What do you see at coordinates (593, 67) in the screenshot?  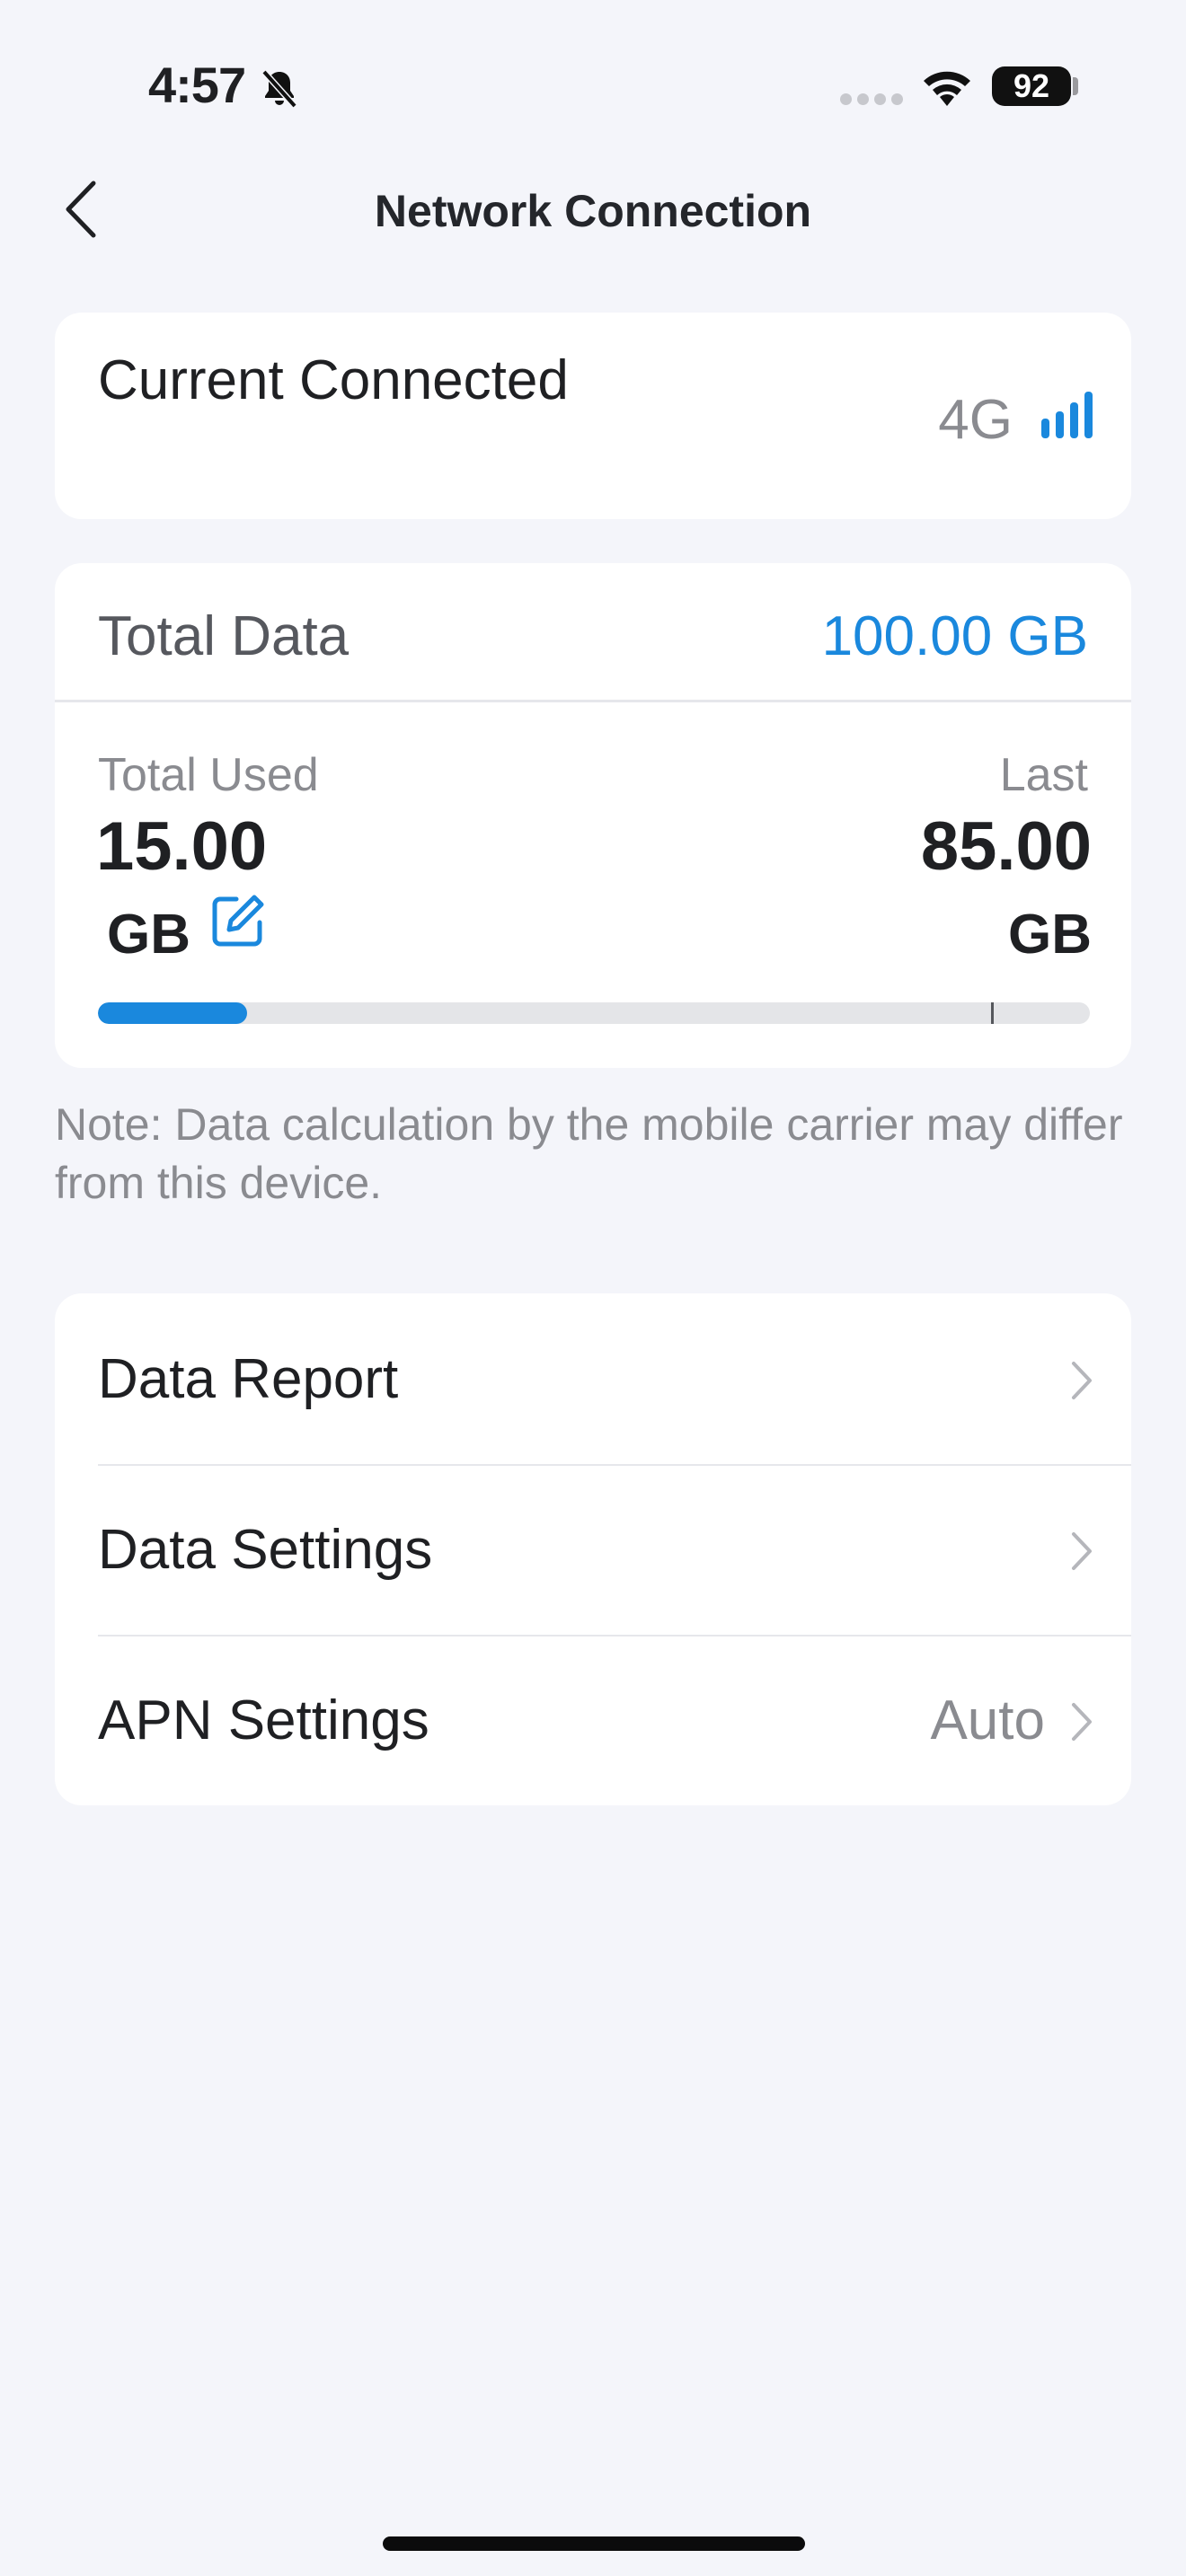 I see `status-bar: 4:57 92` at bounding box center [593, 67].